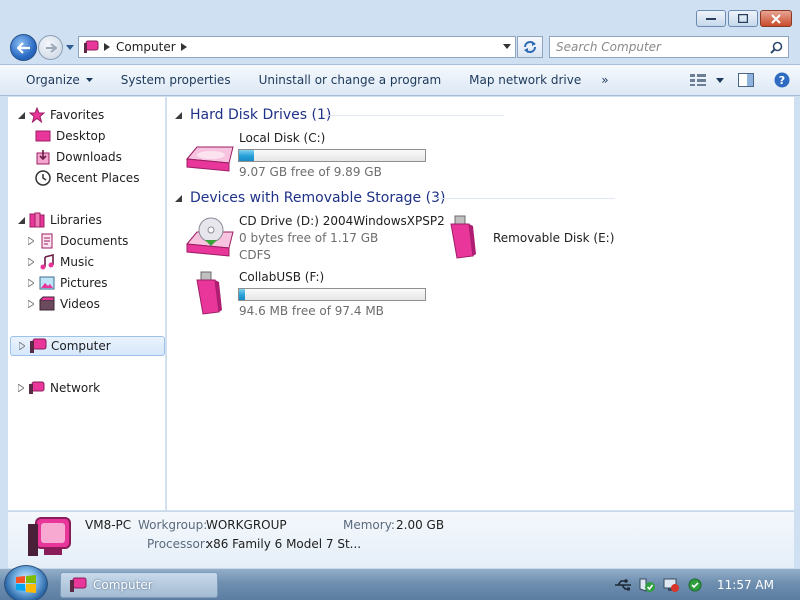 This screenshot has width=800, height=600. I want to click on refresh-icon, so click(530, 47).